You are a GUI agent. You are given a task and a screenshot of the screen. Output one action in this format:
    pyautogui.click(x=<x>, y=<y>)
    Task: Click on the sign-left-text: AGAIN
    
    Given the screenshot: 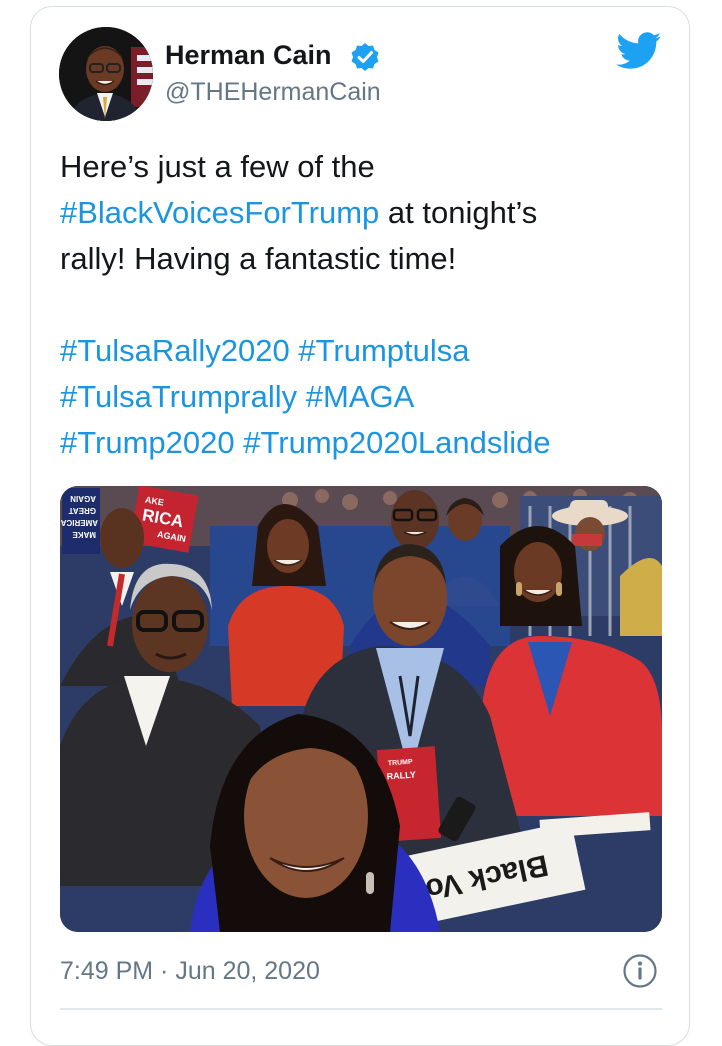 What is the action you would take?
    pyautogui.click(x=83, y=498)
    